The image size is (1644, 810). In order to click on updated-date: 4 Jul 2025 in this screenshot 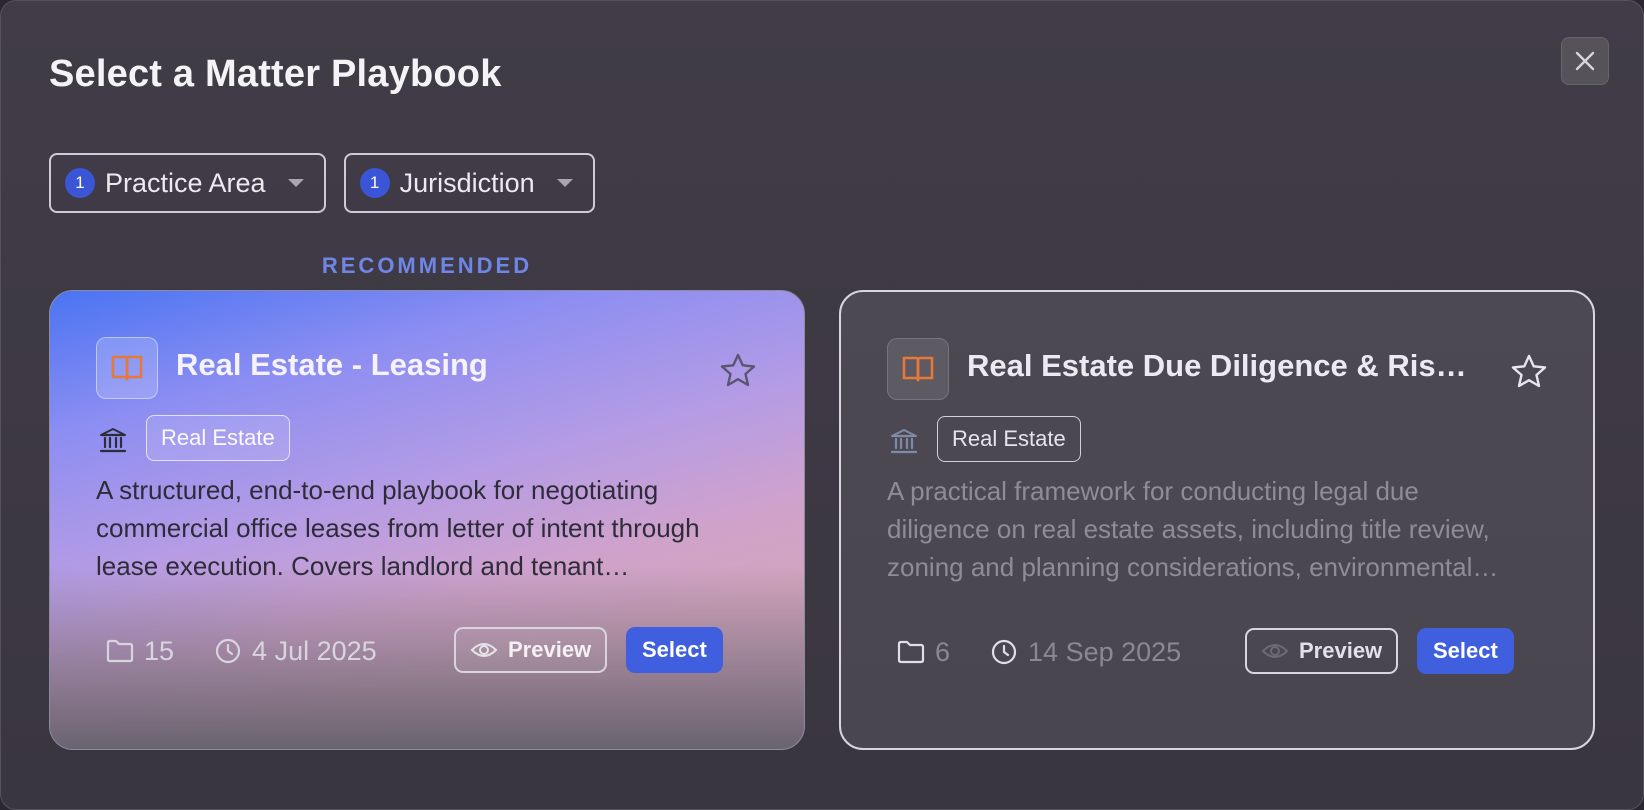, I will do `click(314, 650)`.